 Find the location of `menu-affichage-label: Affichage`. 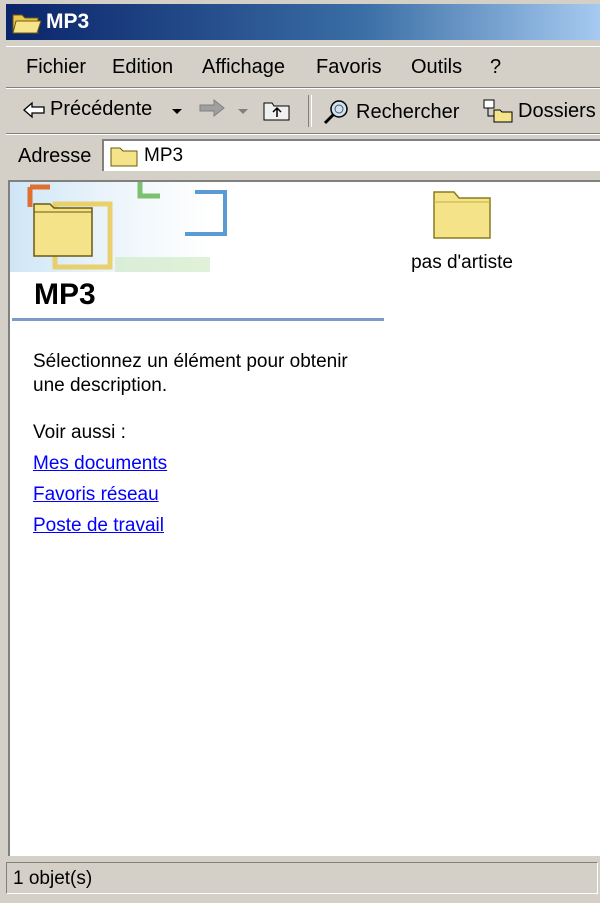

menu-affichage-label: Affichage is located at coordinates (244, 67).